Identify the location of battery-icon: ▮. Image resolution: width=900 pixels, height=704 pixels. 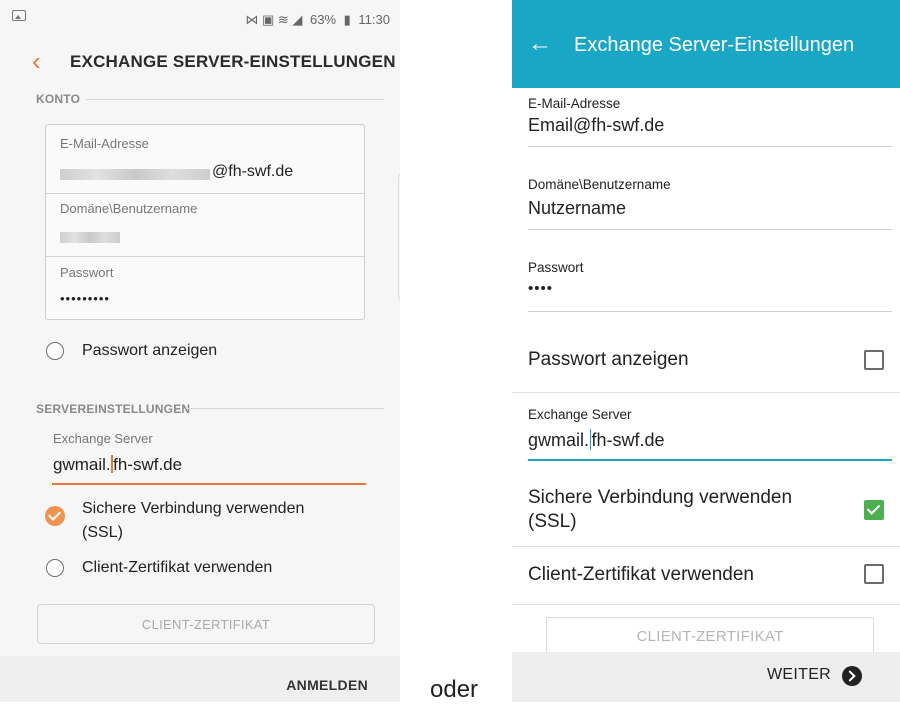
(347, 19).